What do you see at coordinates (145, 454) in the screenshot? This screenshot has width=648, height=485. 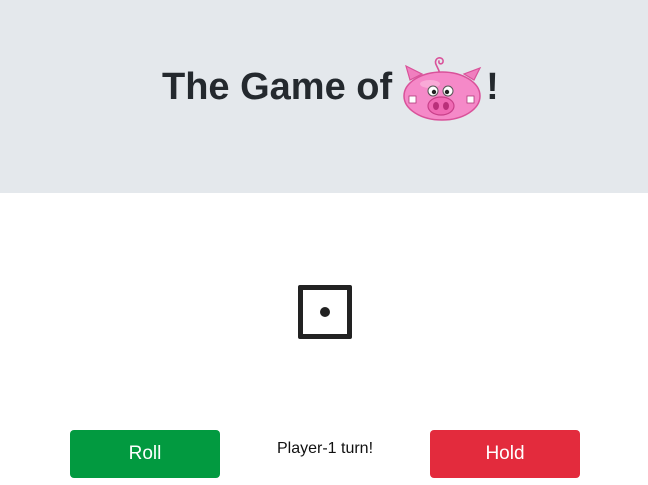 I see `roll-button: Roll` at bounding box center [145, 454].